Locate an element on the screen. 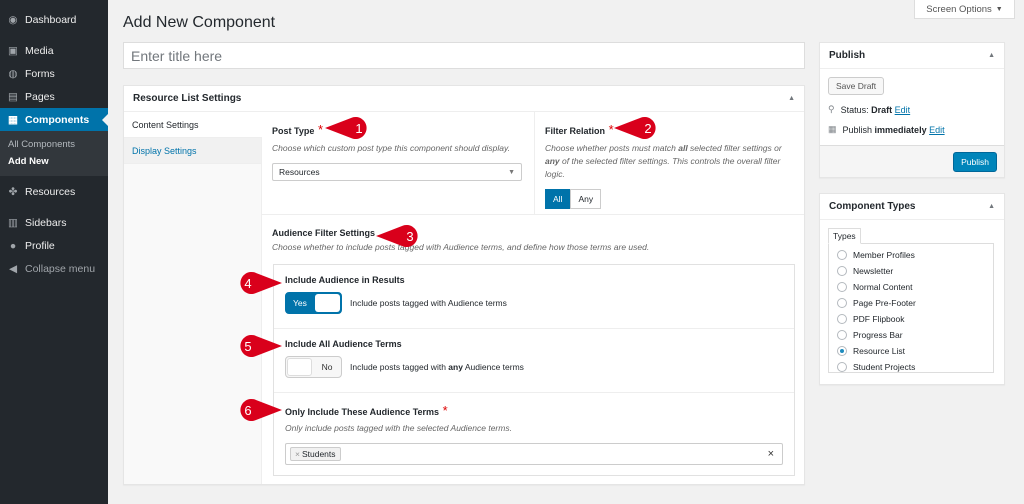  collapse-menu-button: ◀ Collapse menu is located at coordinates (54, 268).